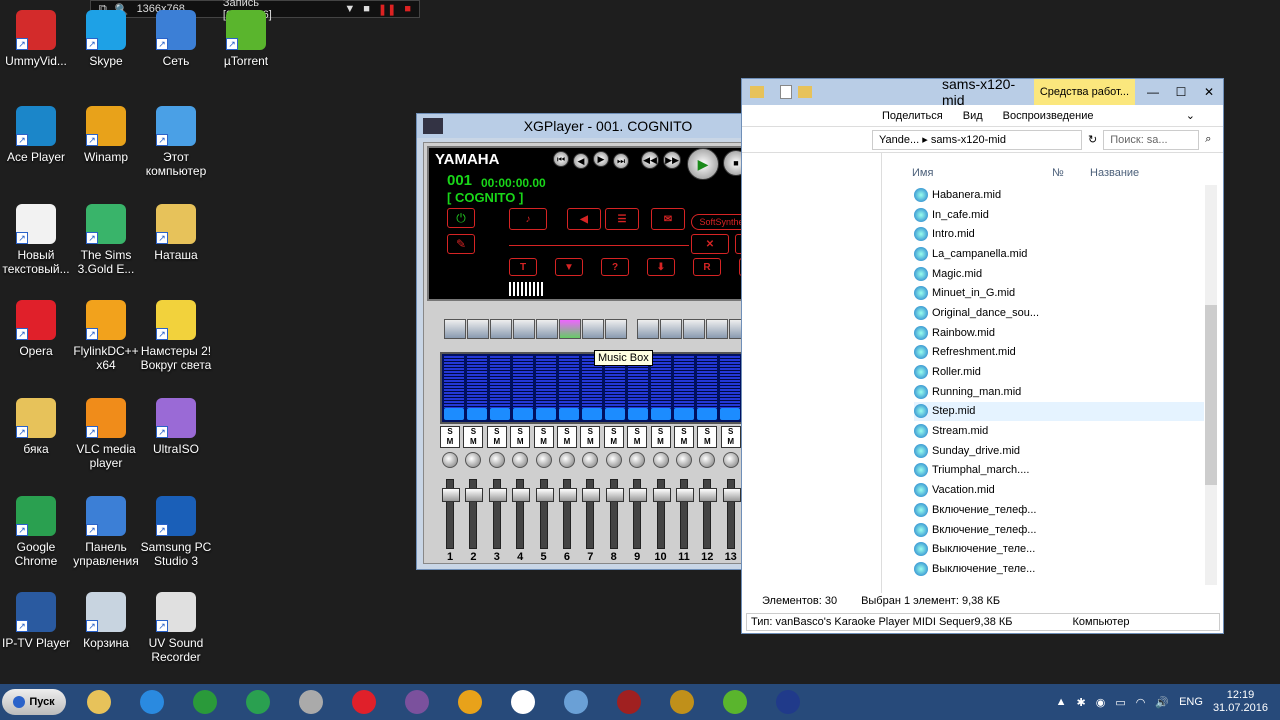 The image size is (1280, 720). Describe the element at coordinates (1153, 92) in the screenshot. I see `minimize-button: —` at that location.